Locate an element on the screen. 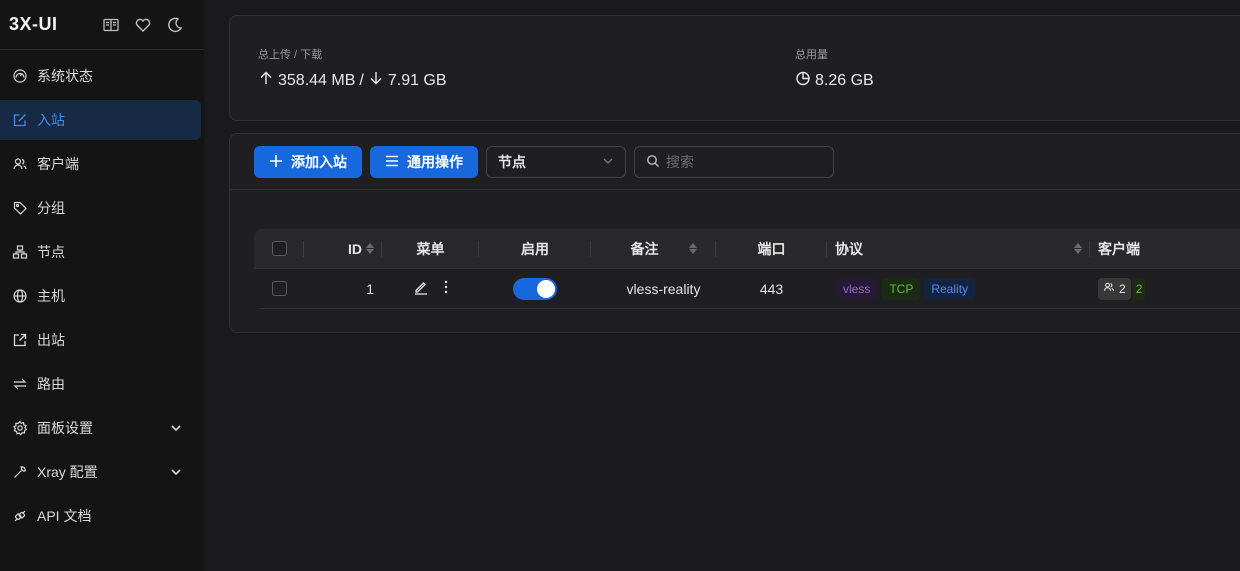 Image resolution: width=1240 pixels, height=571 pixels. row-select is located at coordinates (279, 288).